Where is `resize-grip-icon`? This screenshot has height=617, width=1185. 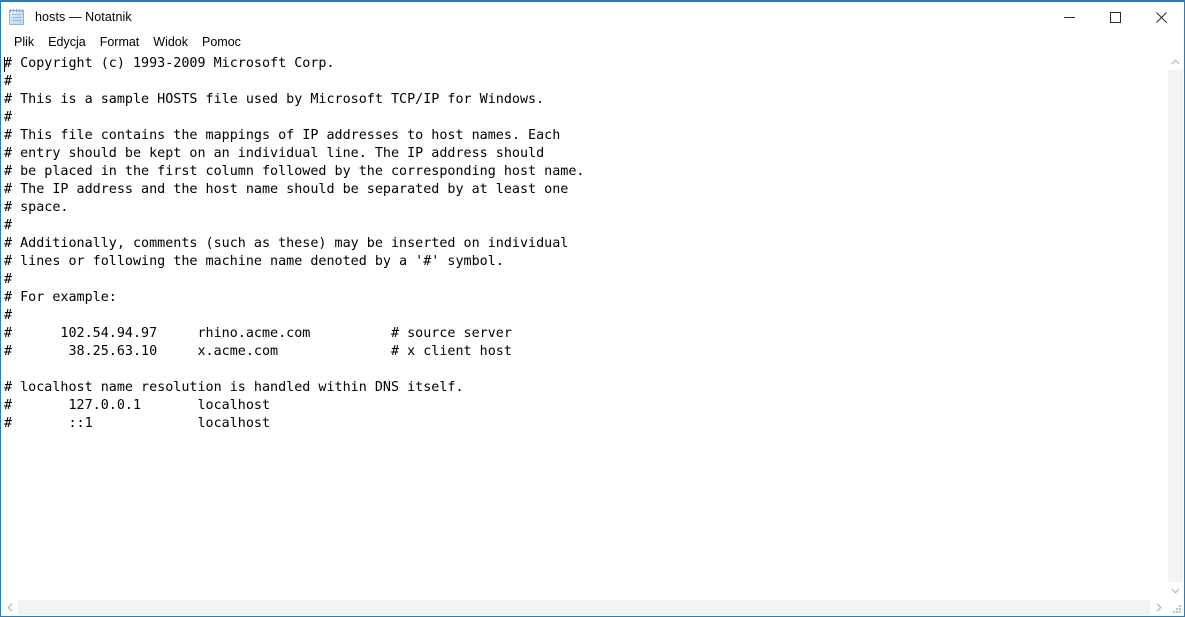
resize-grip-icon is located at coordinates (1177, 609).